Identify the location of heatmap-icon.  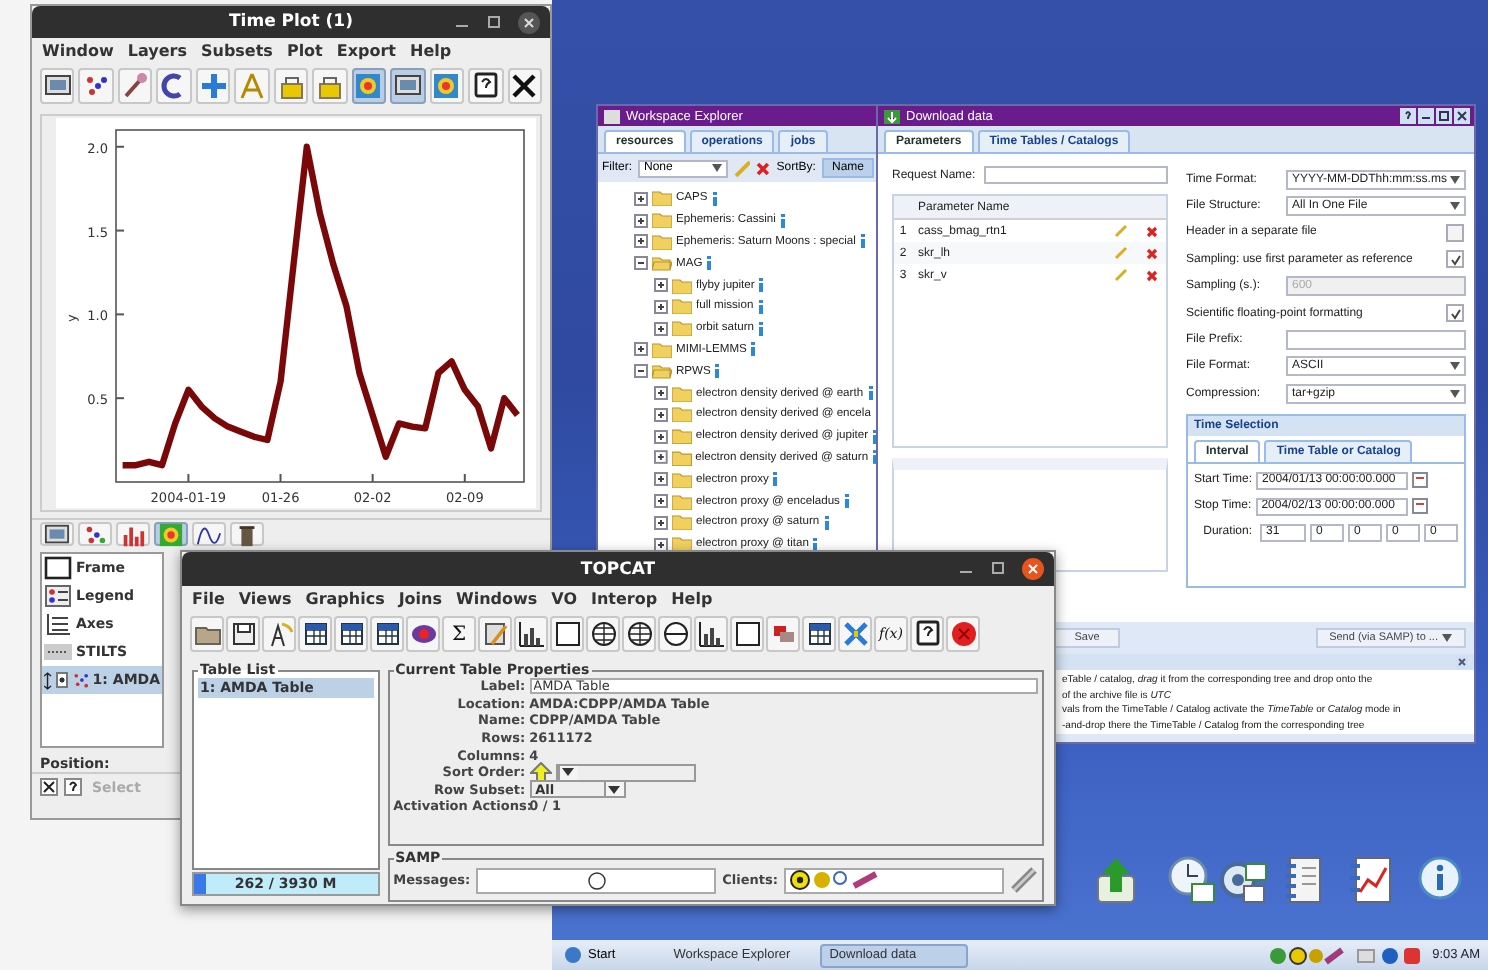
(369, 86).